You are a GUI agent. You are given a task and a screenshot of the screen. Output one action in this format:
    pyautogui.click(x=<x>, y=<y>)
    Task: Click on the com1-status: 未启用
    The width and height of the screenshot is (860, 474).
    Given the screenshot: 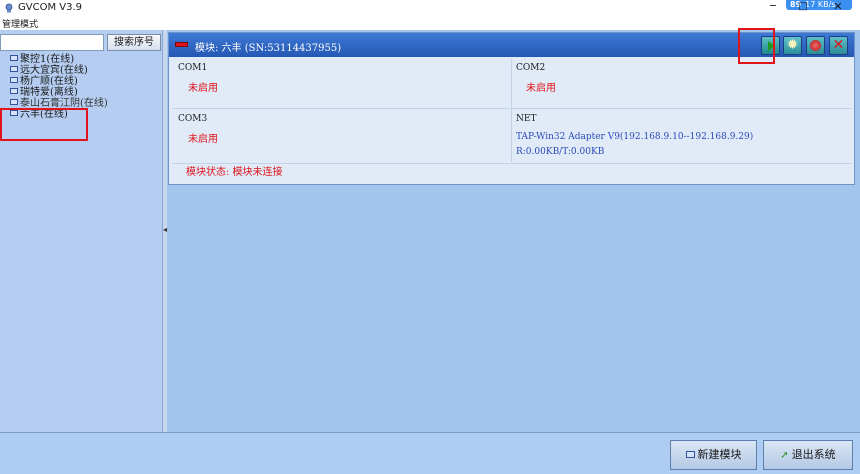 What is the action you would take?
    pyautogui.click(x=203, y=88)
    